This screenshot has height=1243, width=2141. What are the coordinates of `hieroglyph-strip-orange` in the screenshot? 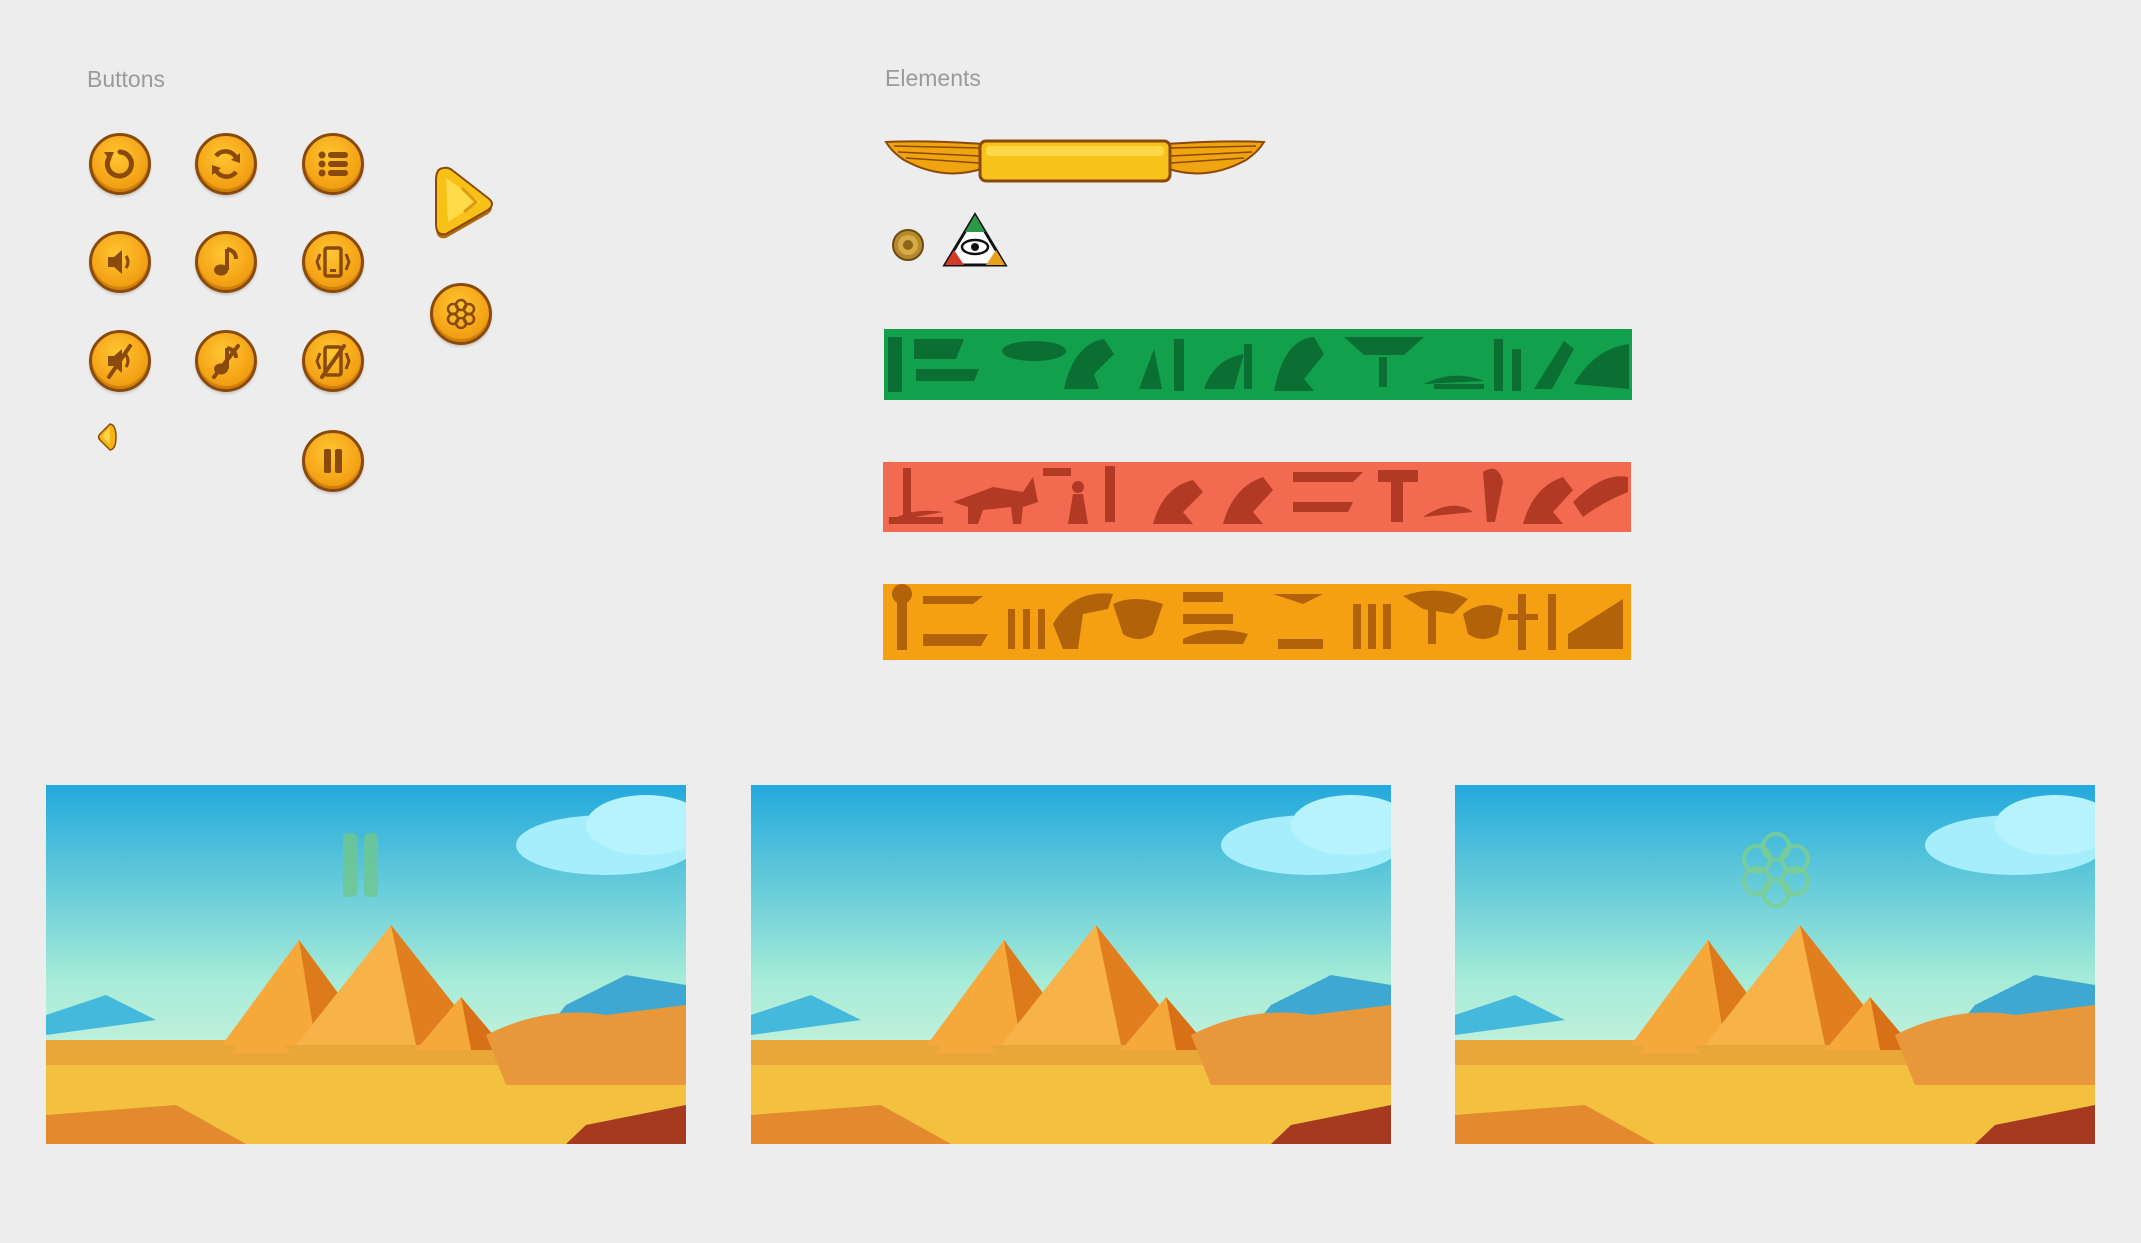 It's located at (1257, 622).